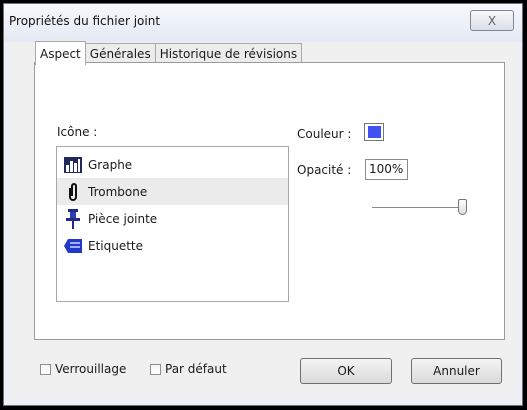  What do you see at coordinates (417, 208) in the screenshot?
I see `opacity-slider-track` at bounding box center [417, 208].